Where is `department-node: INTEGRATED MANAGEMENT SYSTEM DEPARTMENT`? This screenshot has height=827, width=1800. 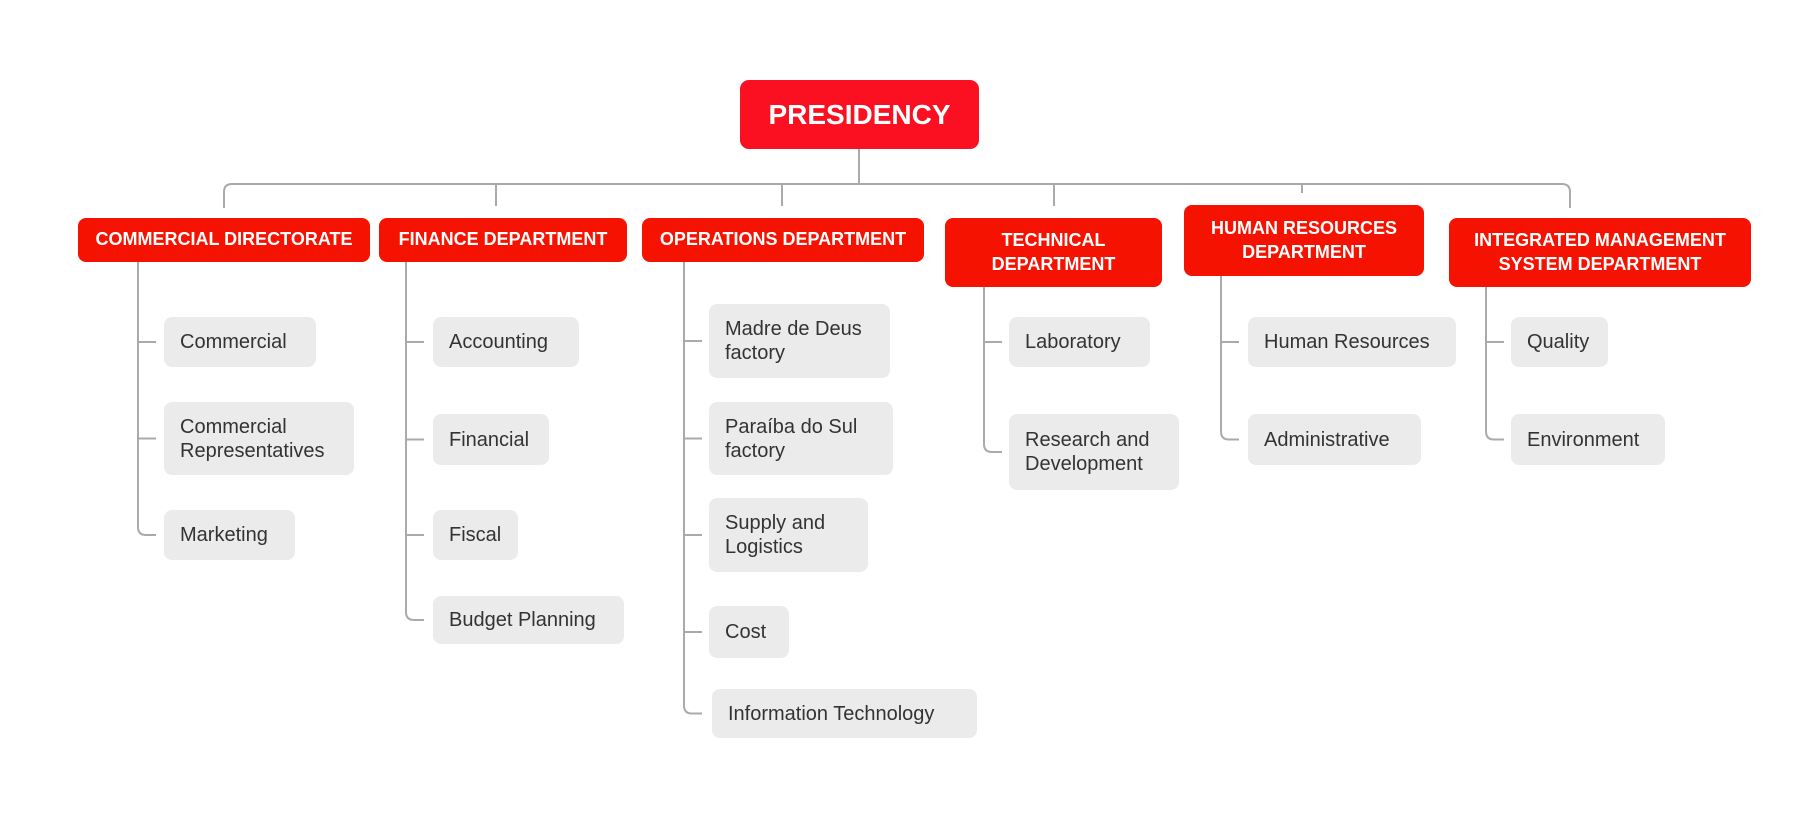 department-node: INTEGRATED MANAGEMENT SYSTEM DEPARTMENT is located at coordinates (1600, 252).